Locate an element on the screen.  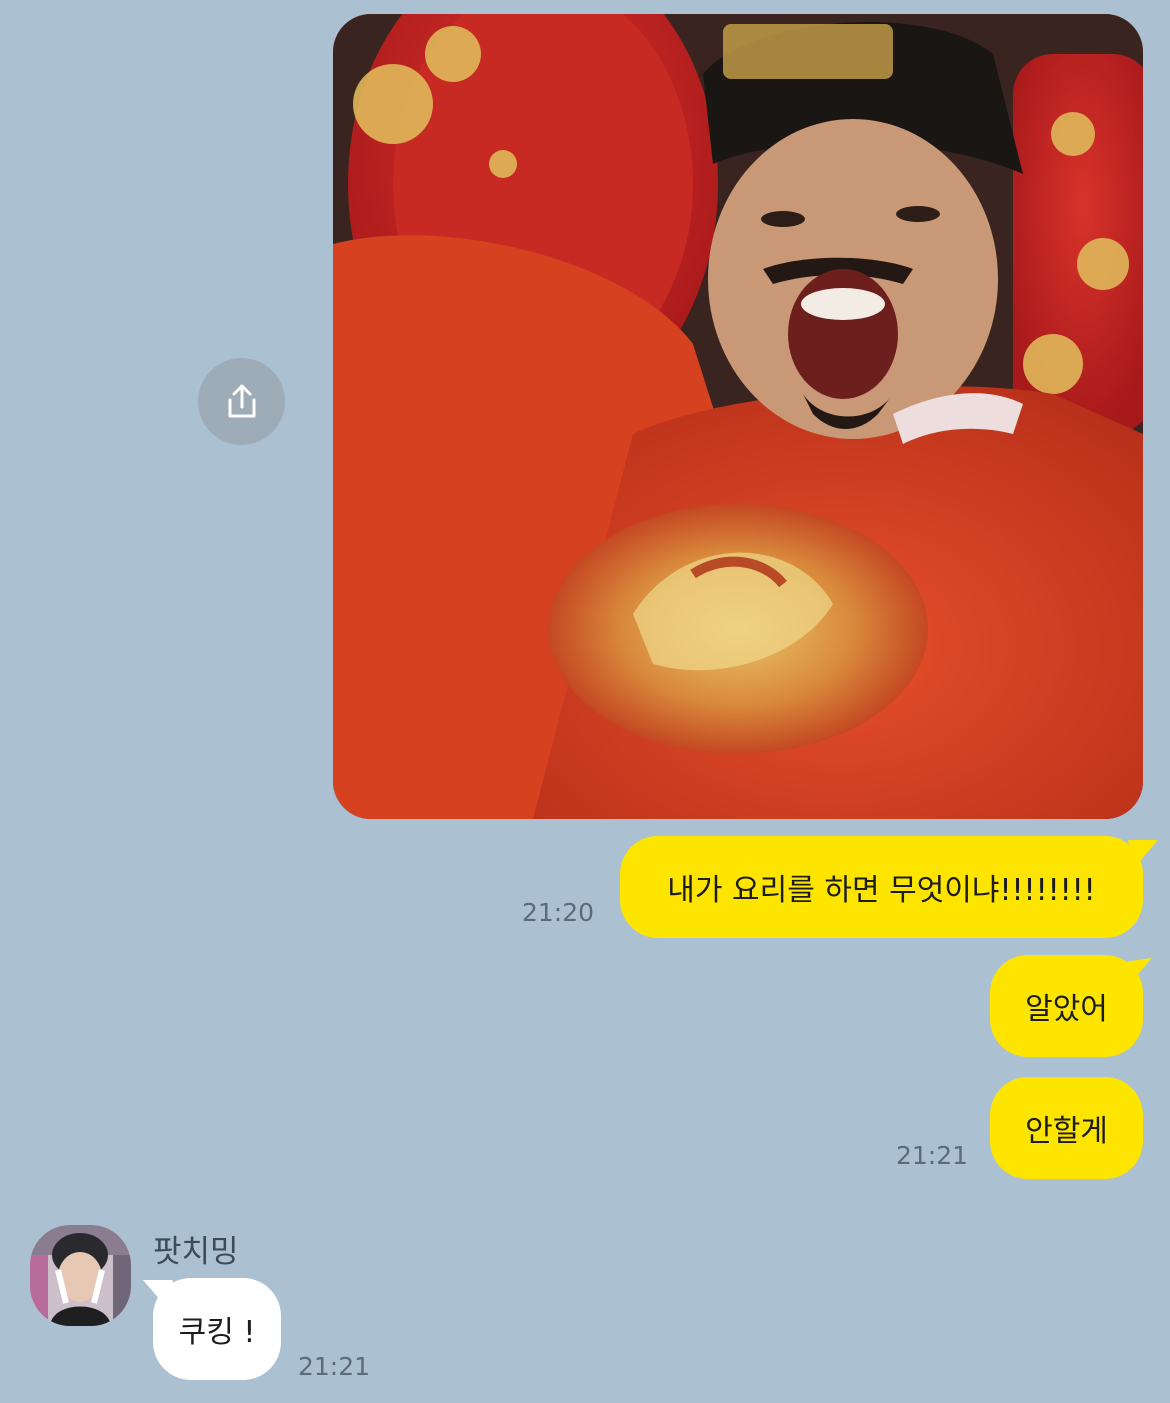
share-icon is located at coordinates (241, 400).